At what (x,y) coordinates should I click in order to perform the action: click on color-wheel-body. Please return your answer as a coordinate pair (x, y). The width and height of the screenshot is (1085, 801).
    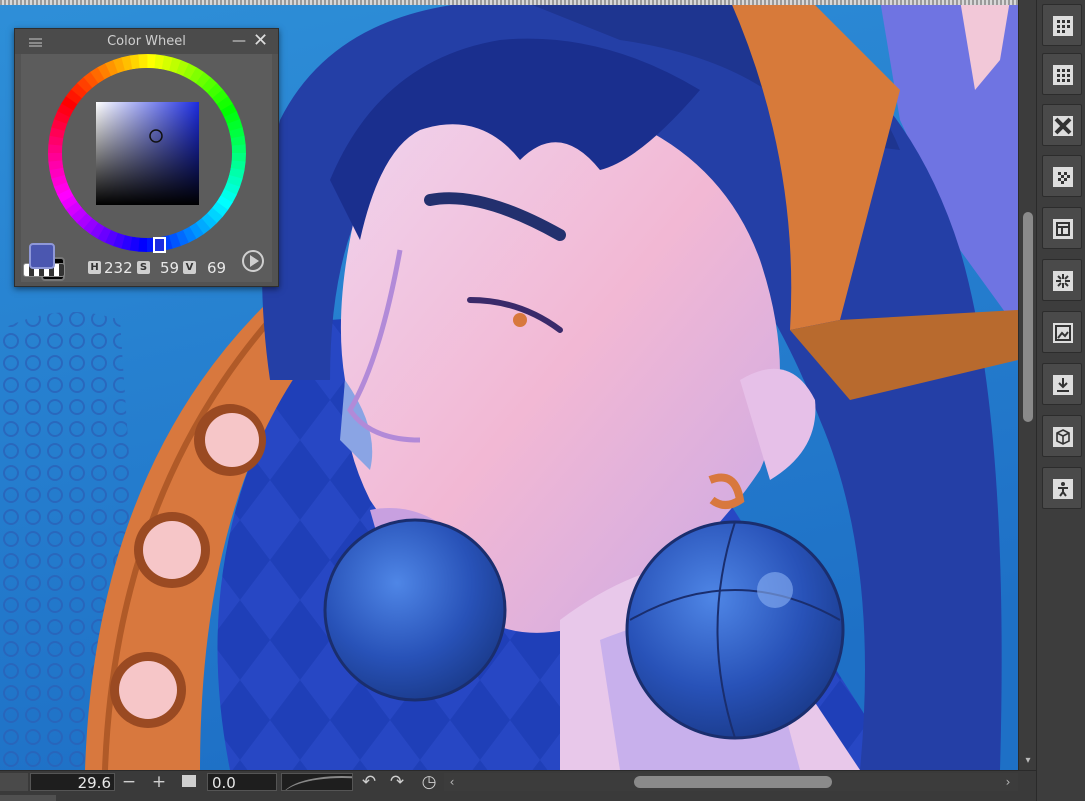
    Looking at the image, I should click on (146, 168).